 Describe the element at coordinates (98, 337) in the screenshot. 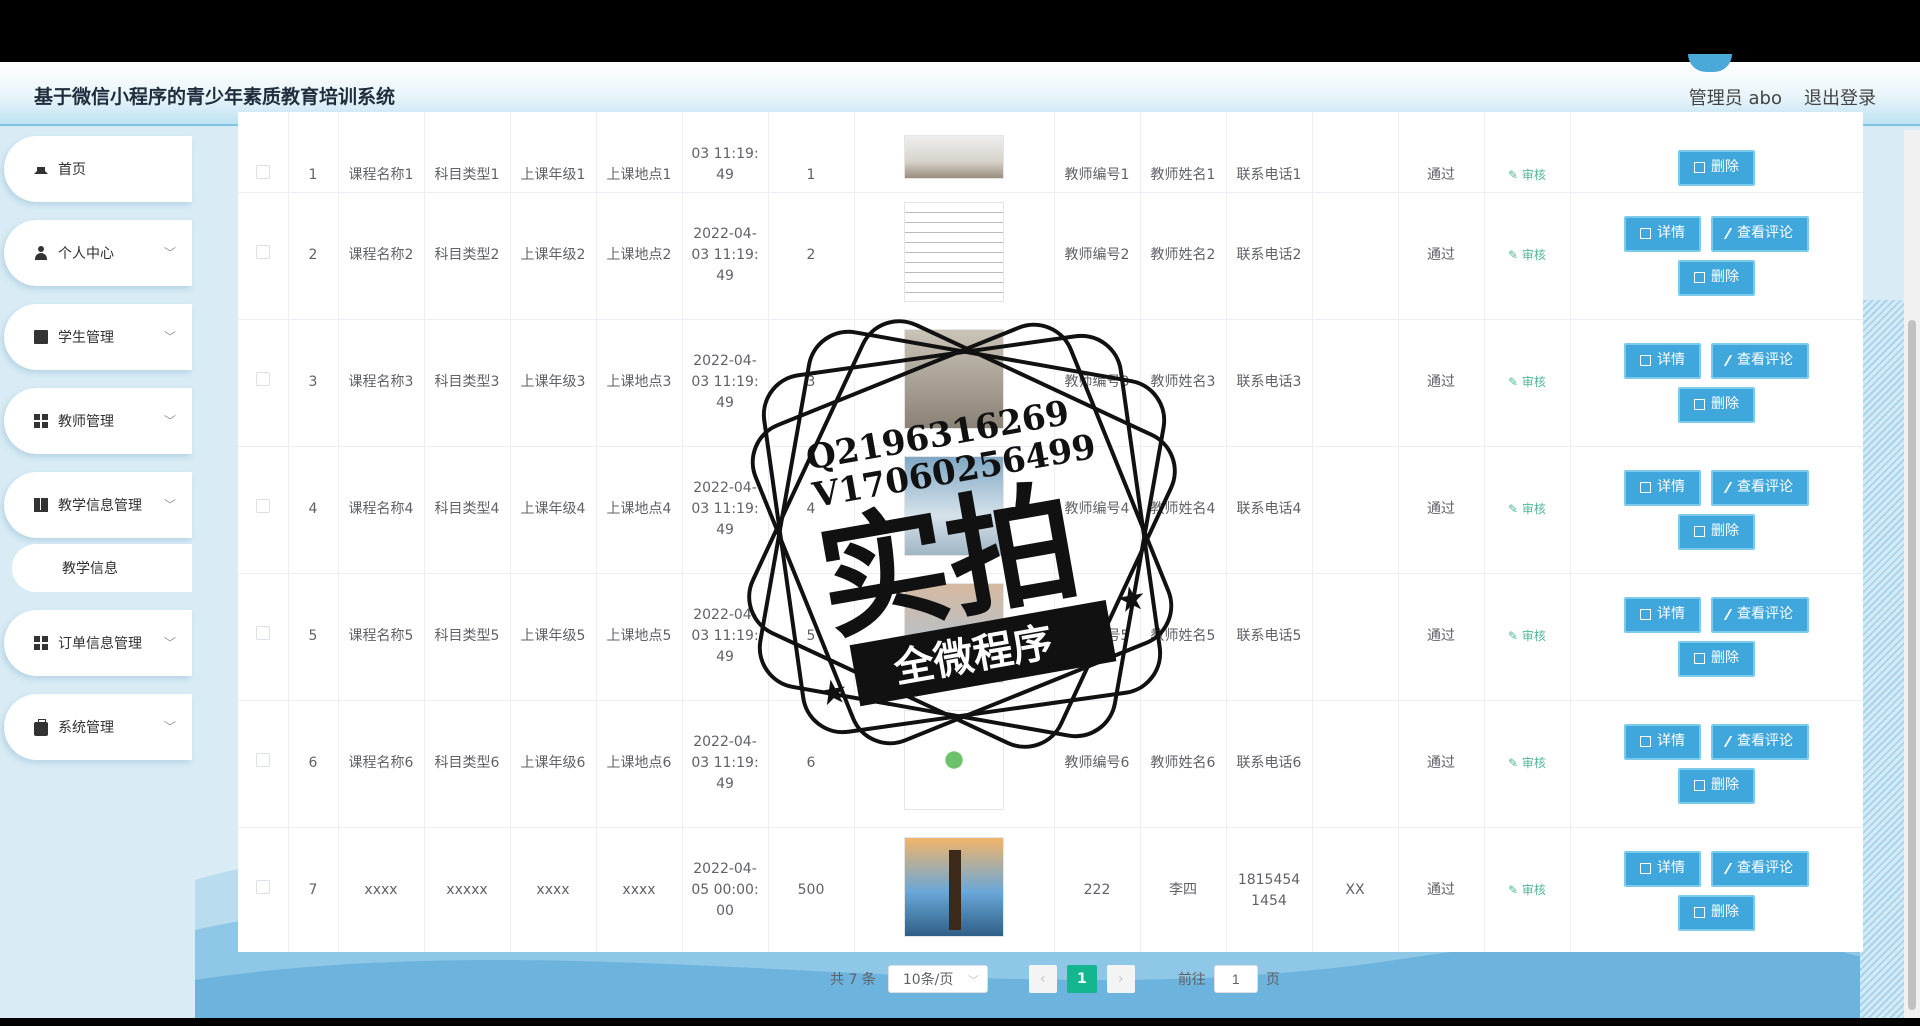

I see `sidebar-item-student-management: 学生管理 ﹀` at that location.